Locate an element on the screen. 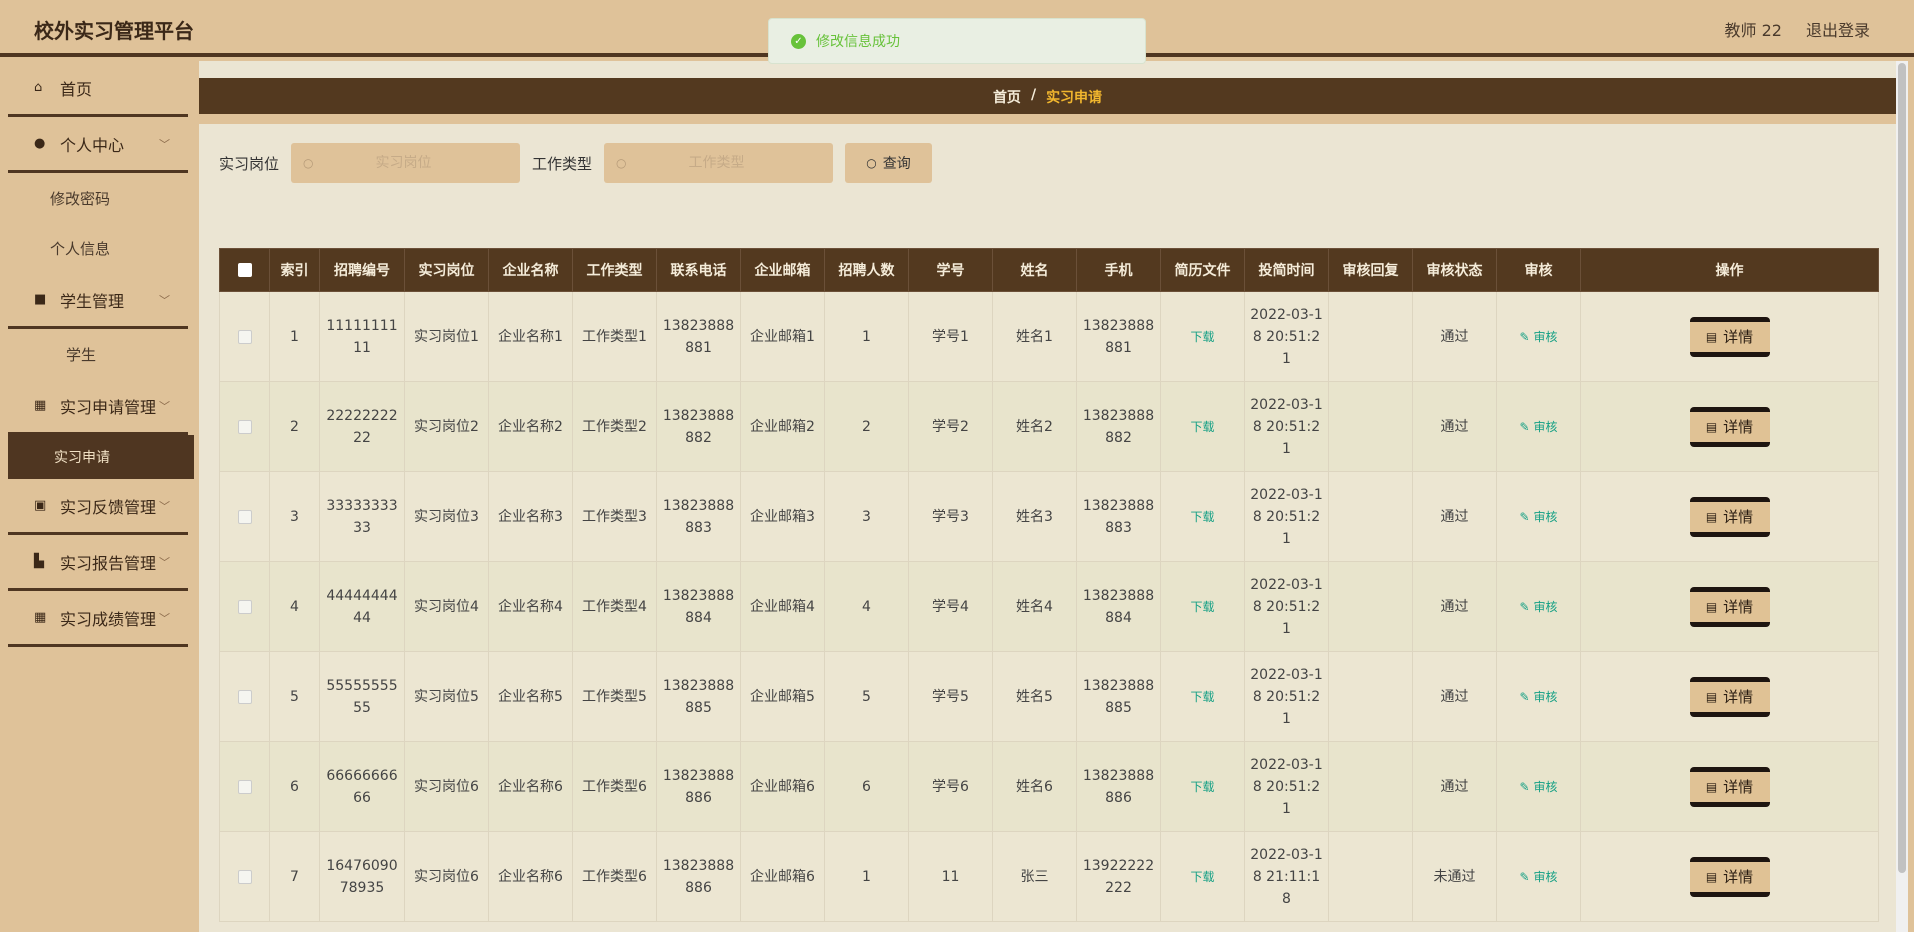 This screenshot has width=1914, height=932. column-header: 简历文件 is located at coordinates (1202, 270).